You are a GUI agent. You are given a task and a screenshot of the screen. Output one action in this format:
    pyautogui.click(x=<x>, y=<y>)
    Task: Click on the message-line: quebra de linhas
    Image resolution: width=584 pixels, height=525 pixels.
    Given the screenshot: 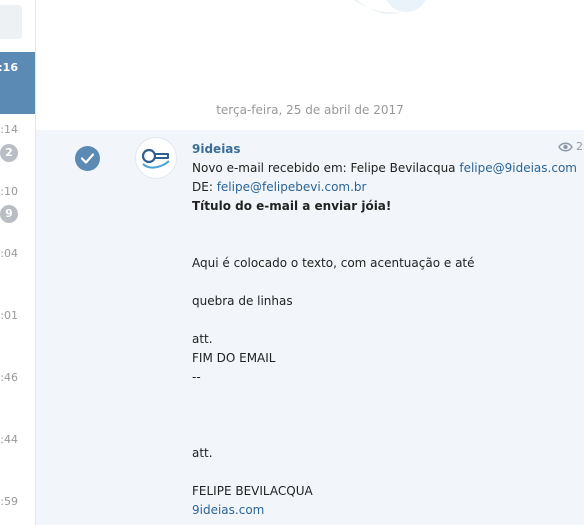 What is the action you would take?
    pyautogui.click(x=242, y=301)
    